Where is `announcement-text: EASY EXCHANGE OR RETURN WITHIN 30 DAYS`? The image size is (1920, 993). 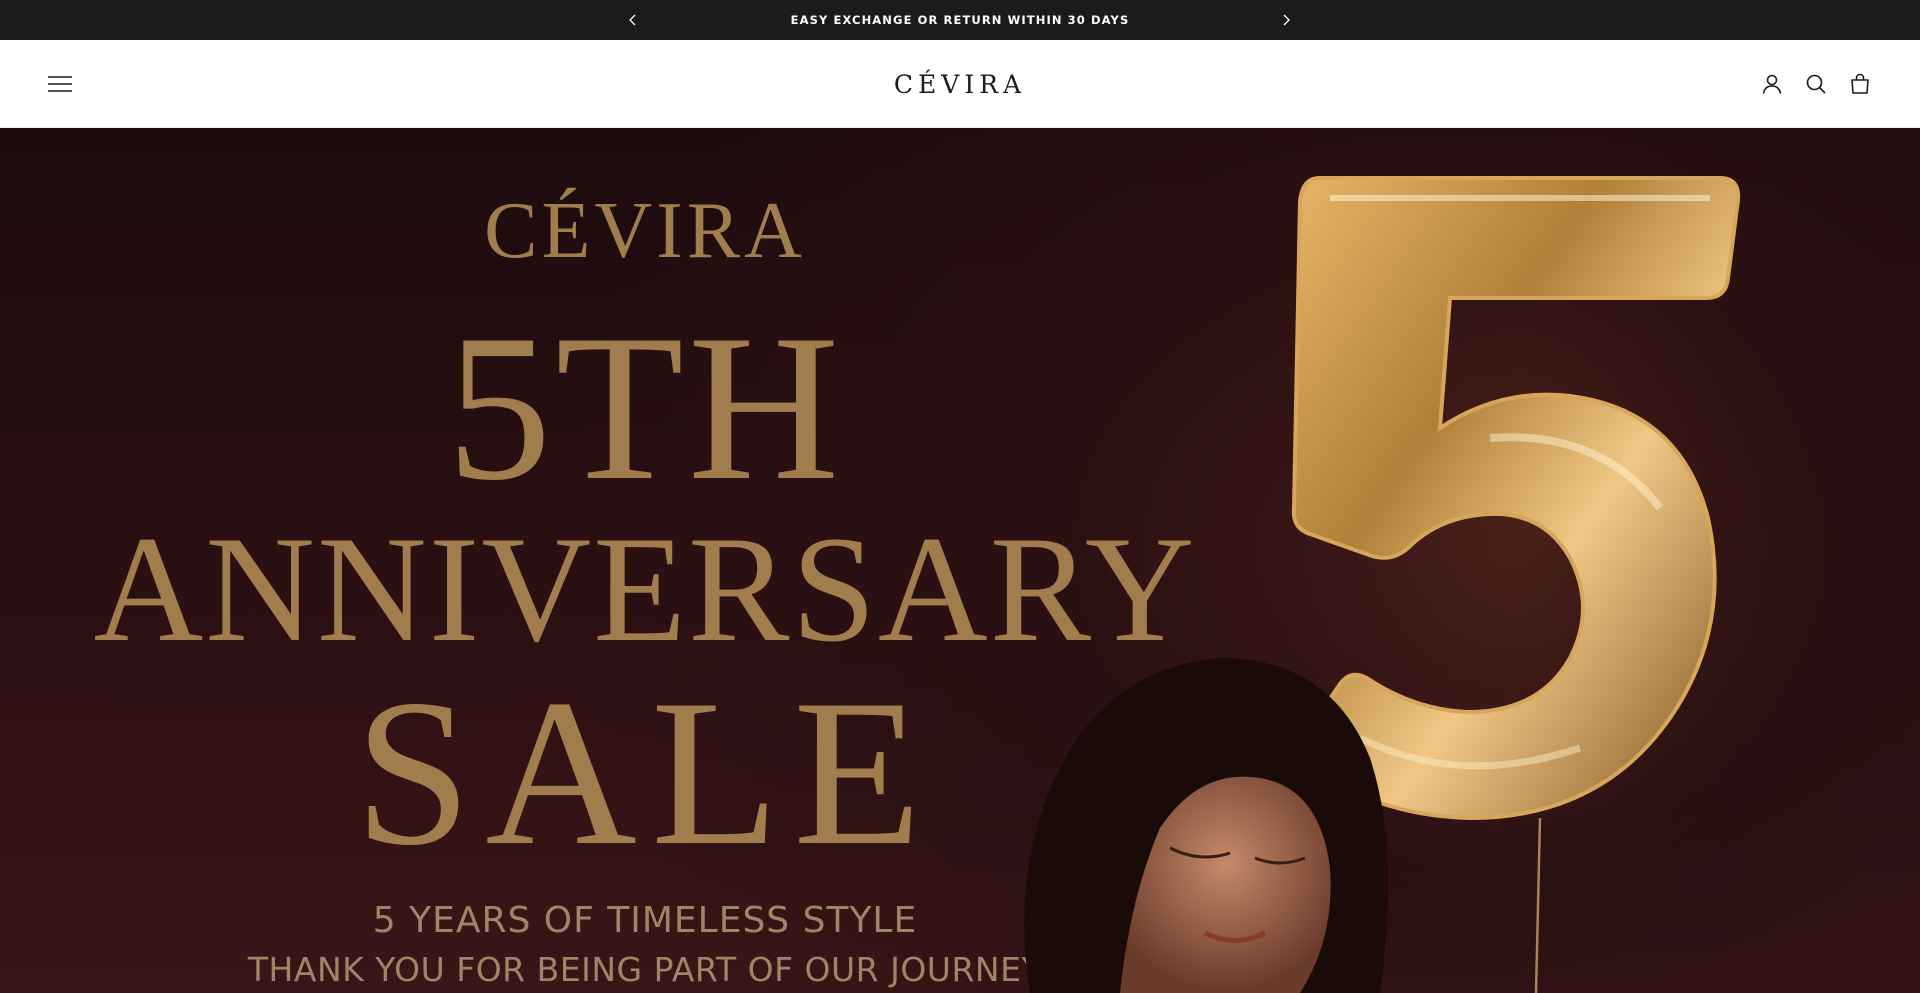 announcement-text: EASY EXCHANGE OR RETURN WITHIN 30 DAYS is located at coordinates (960, 20).